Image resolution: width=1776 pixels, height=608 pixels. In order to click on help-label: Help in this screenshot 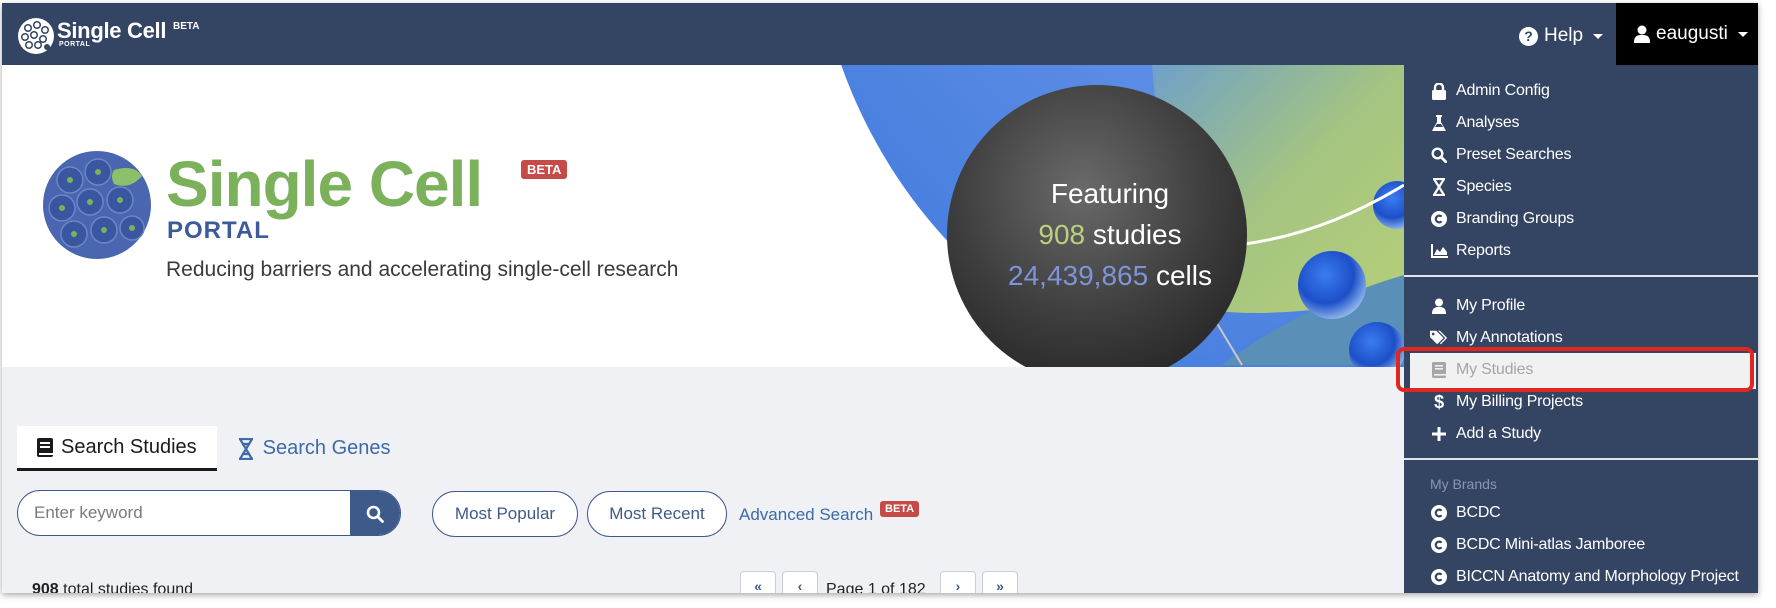, I will do `click(1564, 35)`.